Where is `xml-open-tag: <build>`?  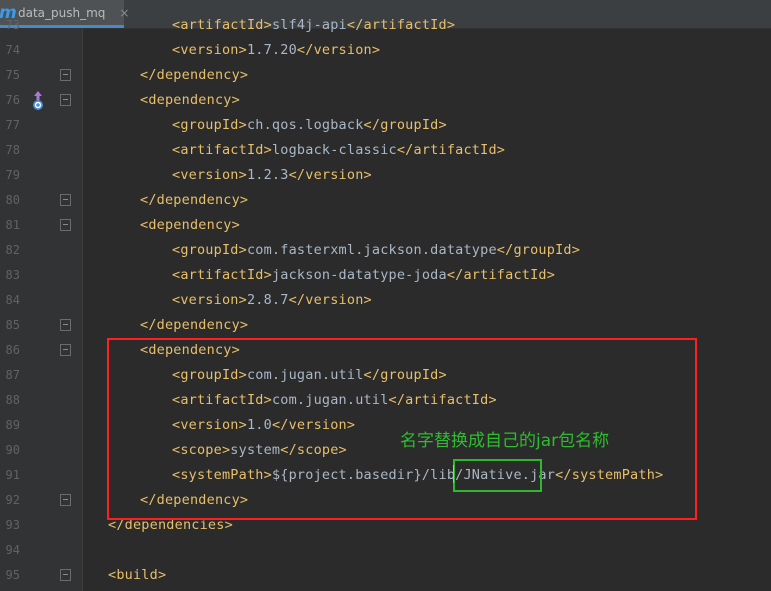 xml-open-tag: <build> is located at coordinates (137, 575).